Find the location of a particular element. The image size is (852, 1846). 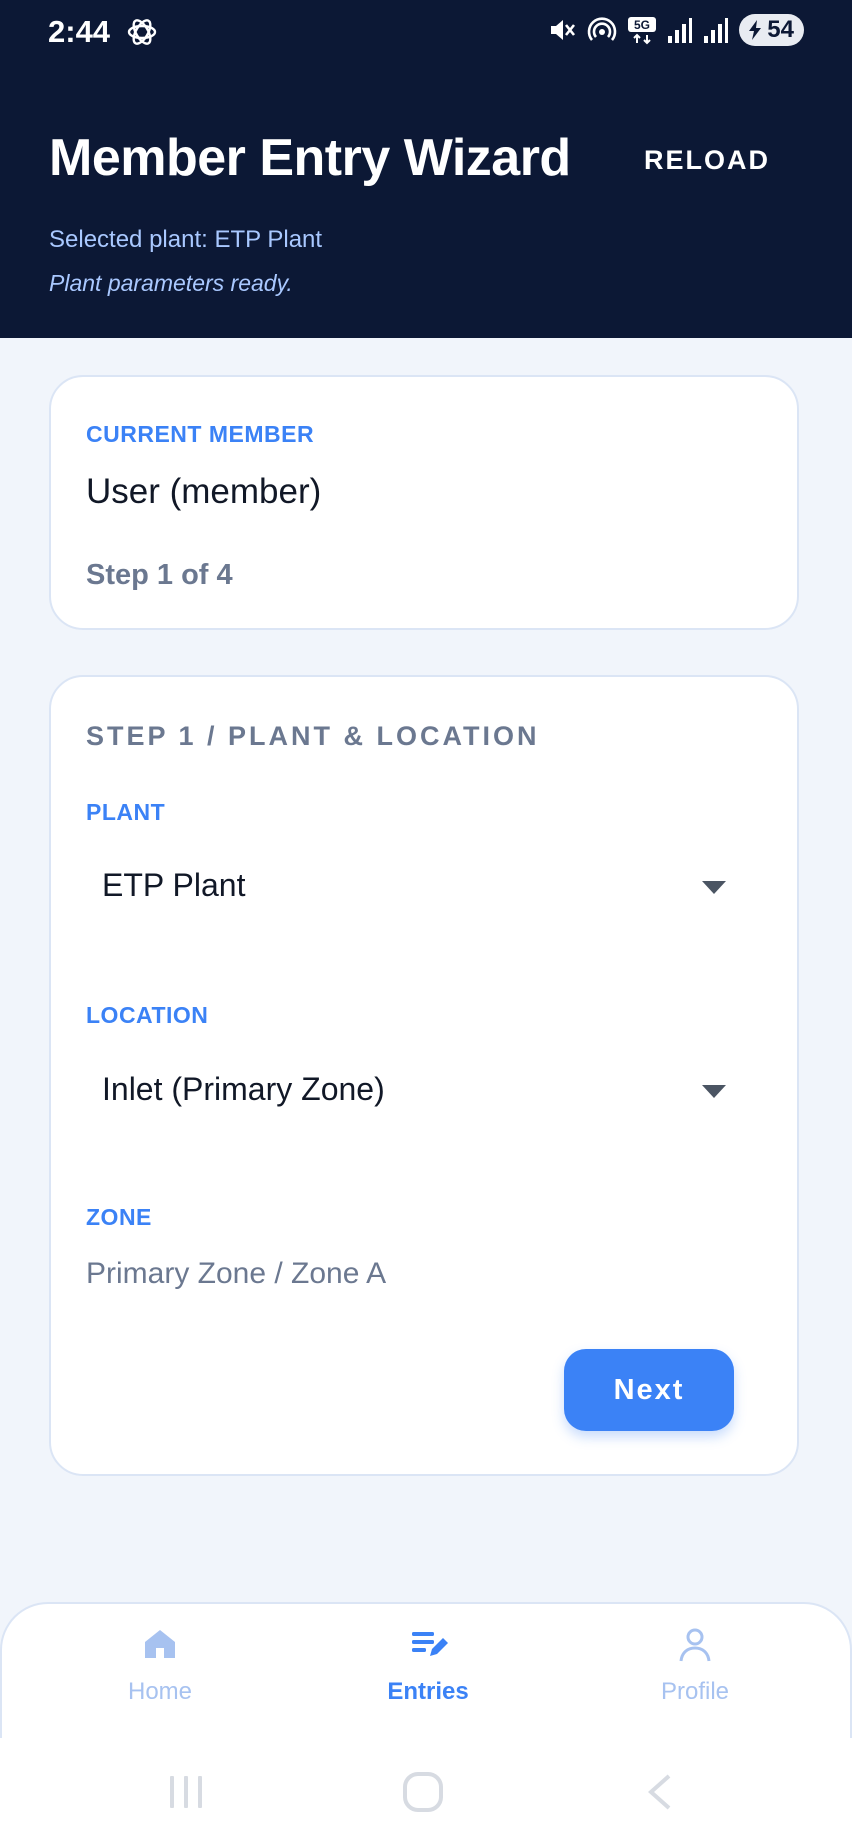

page-title: Member Entry Wizard is located at coordinates (310, 158).